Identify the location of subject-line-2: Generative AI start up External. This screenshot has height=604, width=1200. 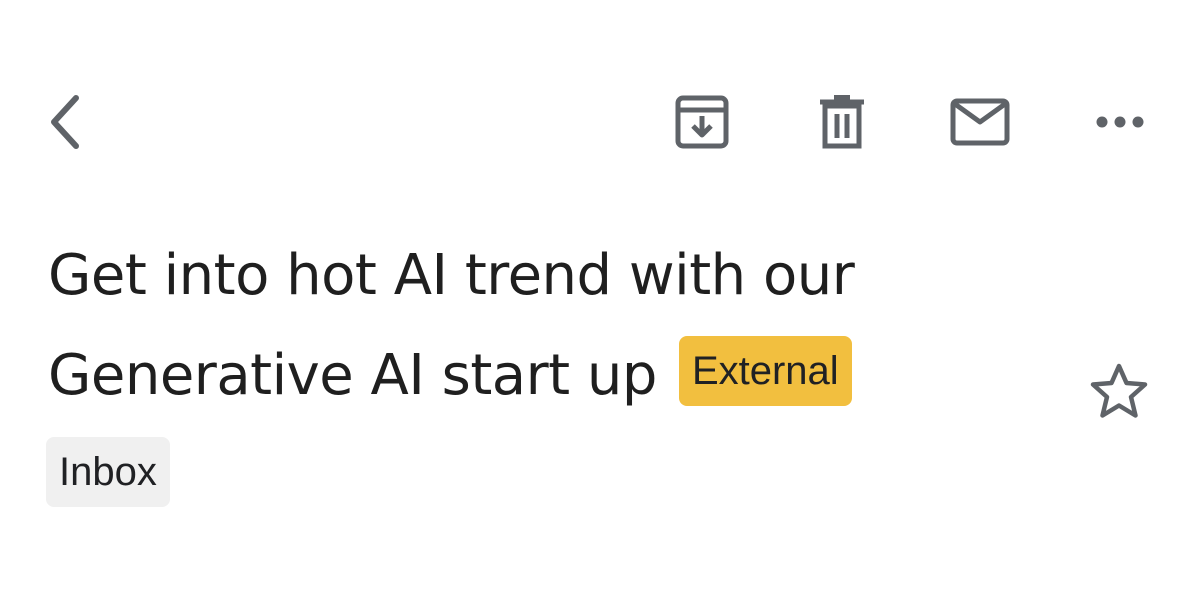
(553, 376).